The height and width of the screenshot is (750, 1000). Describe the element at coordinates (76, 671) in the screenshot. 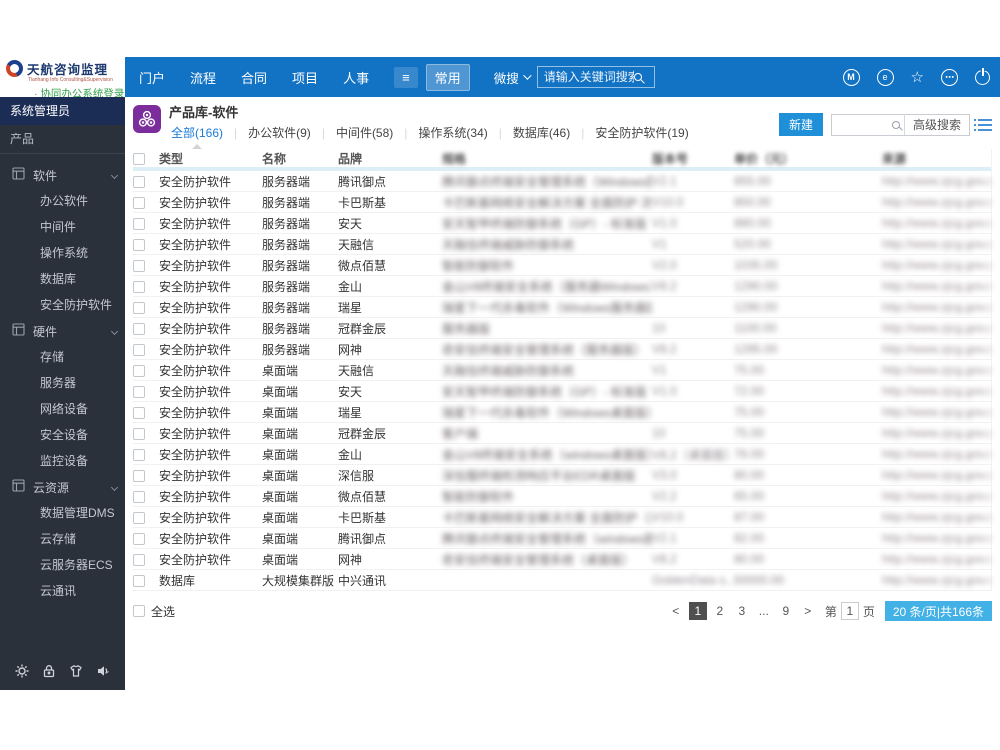

I see `theme-shirt-icon` at that location.